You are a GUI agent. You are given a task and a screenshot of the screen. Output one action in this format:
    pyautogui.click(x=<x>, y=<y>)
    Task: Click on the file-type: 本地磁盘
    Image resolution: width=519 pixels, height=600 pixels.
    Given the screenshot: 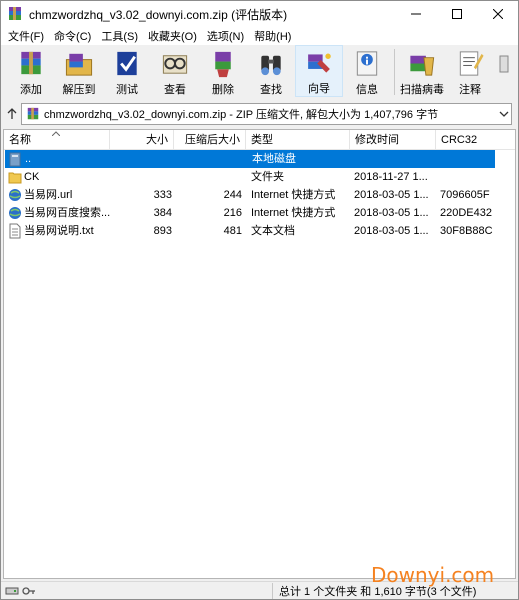 What is the action you would take?
    pyautogui.click(x=274, y=159)
    